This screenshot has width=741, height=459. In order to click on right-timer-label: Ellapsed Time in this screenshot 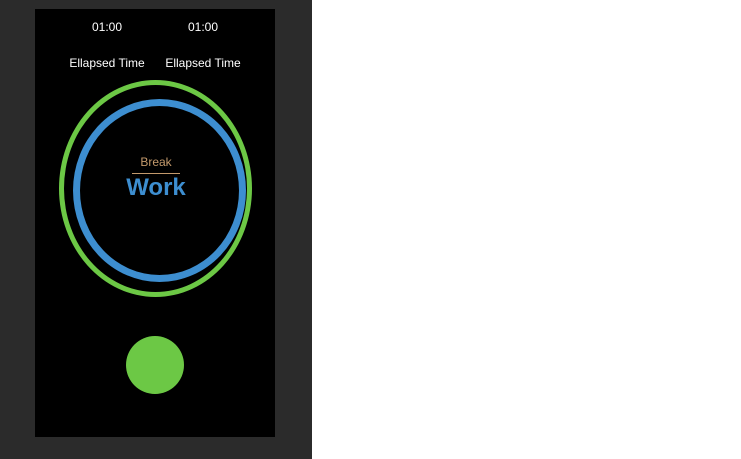, I will do `click(203, 63)`.